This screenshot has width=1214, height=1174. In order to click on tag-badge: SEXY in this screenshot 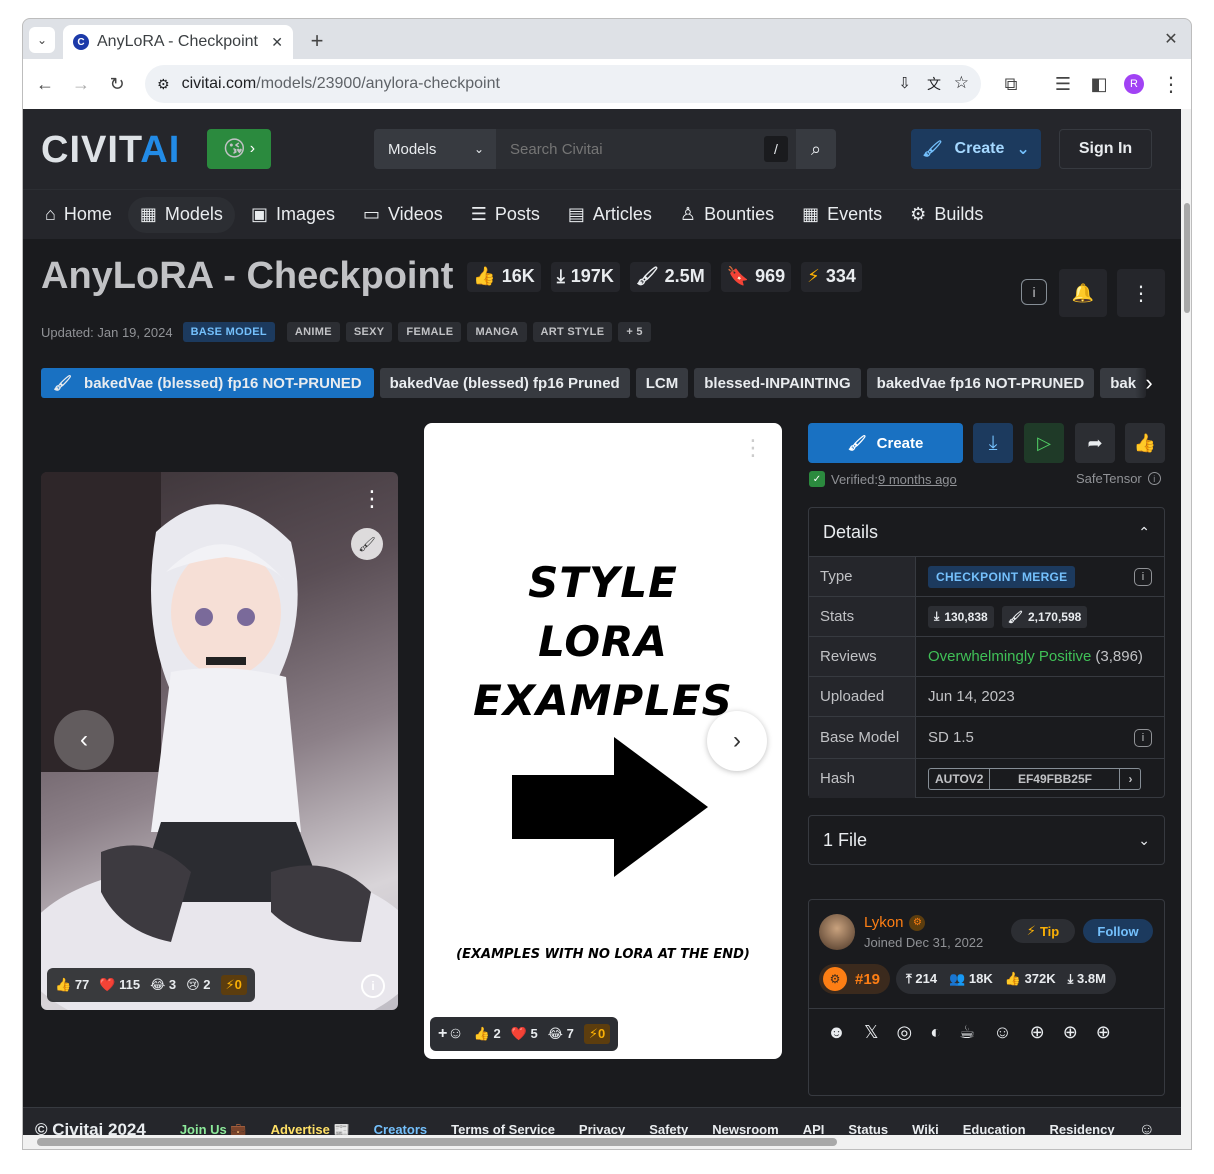, I will do `click(369, 332)`.